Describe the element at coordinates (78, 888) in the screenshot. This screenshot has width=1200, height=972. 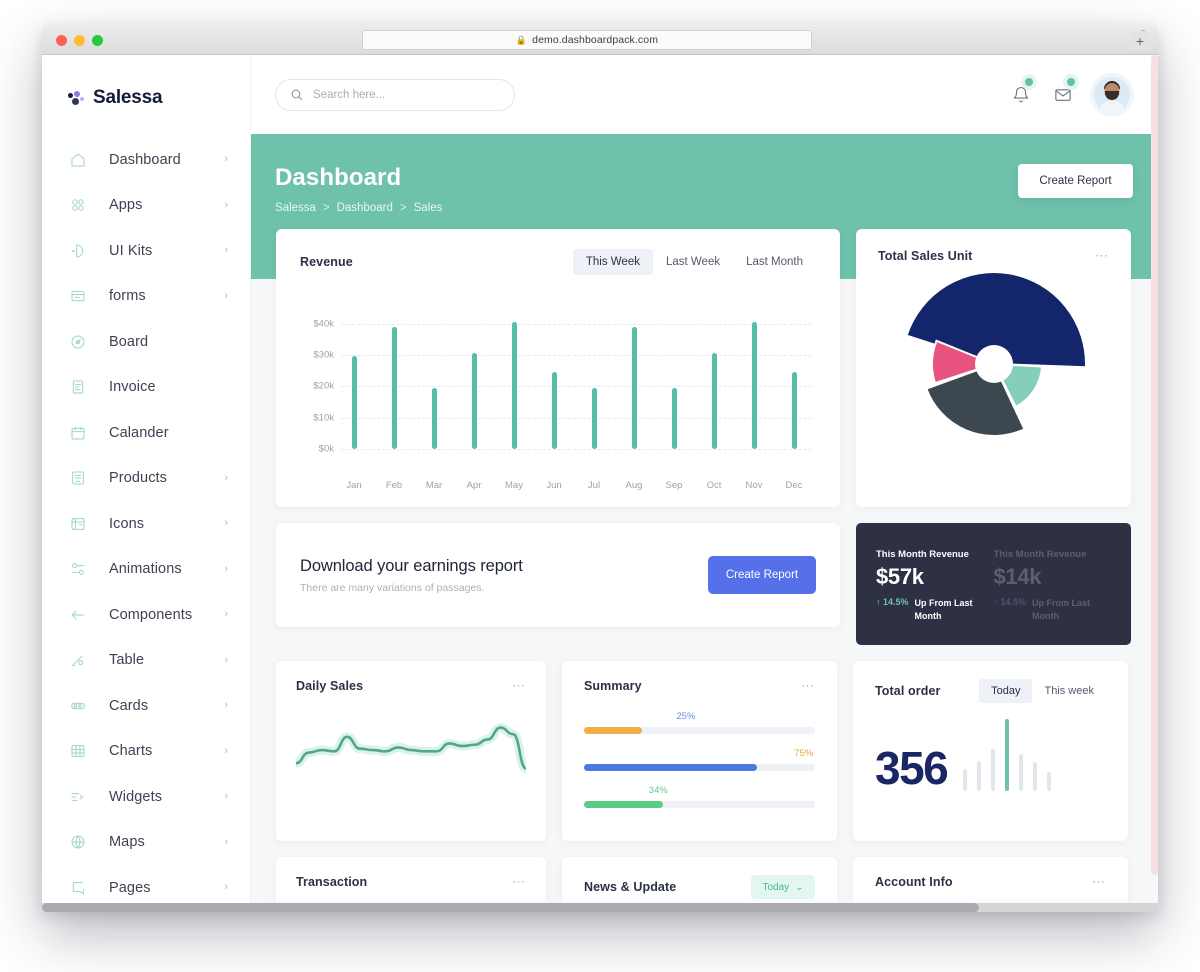
I see `pages-icon` at that location.